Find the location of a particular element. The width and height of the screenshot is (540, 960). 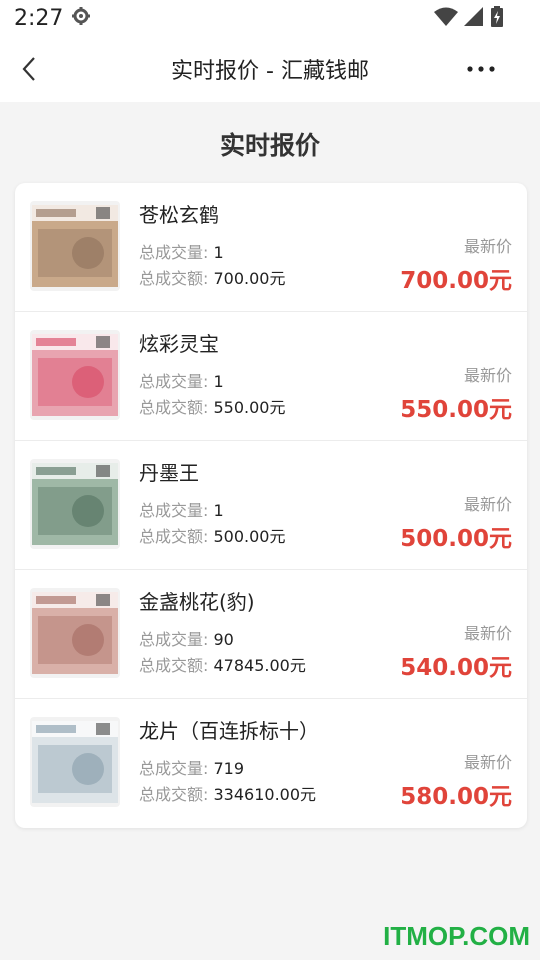

more-dots-icon is located at coordinates (481, 69).